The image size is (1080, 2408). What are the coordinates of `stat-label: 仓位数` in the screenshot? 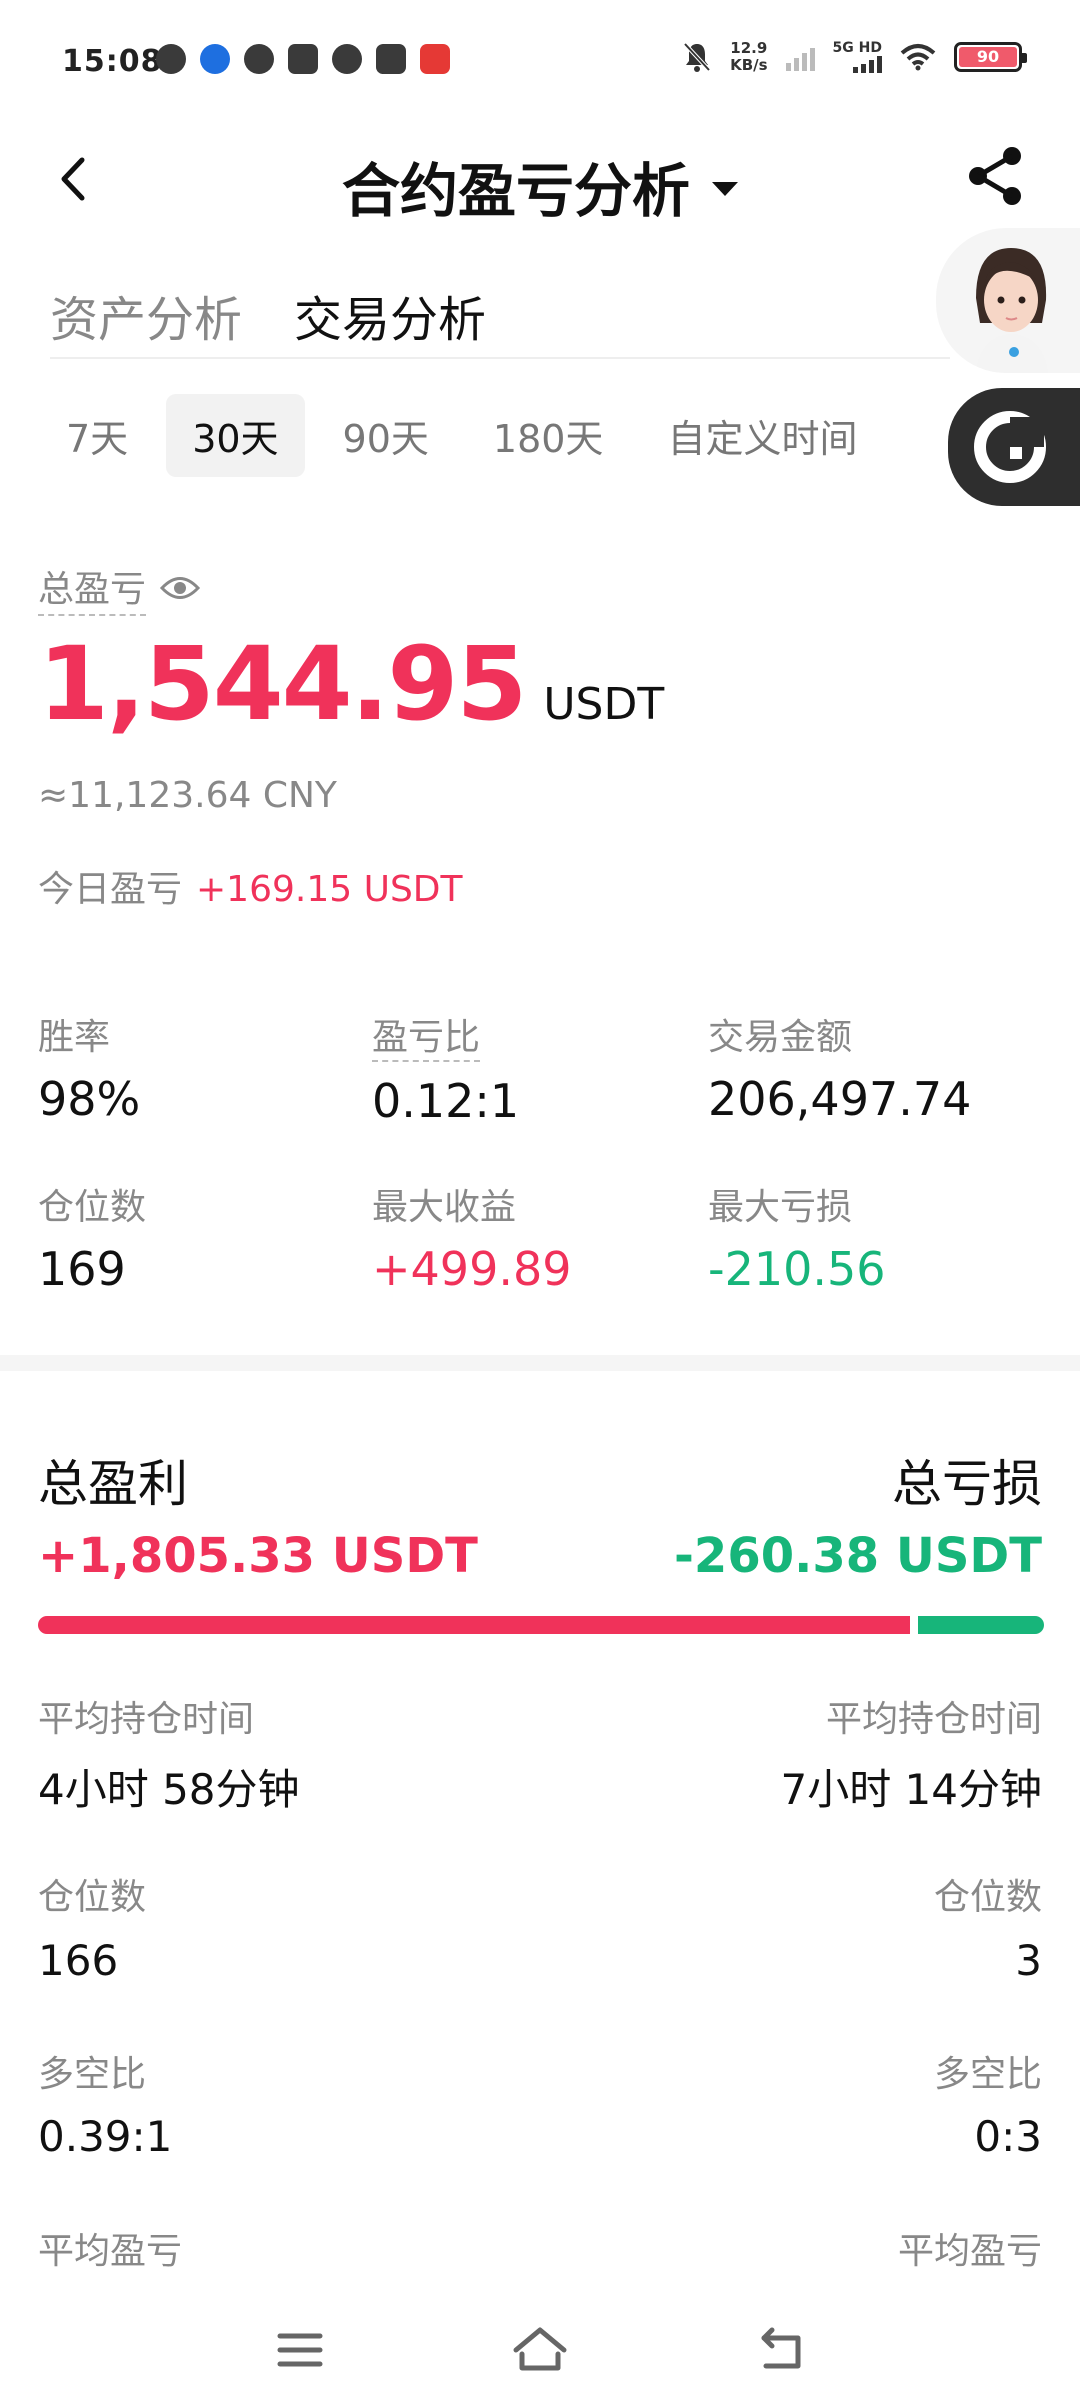 It's located at (92, 1207).